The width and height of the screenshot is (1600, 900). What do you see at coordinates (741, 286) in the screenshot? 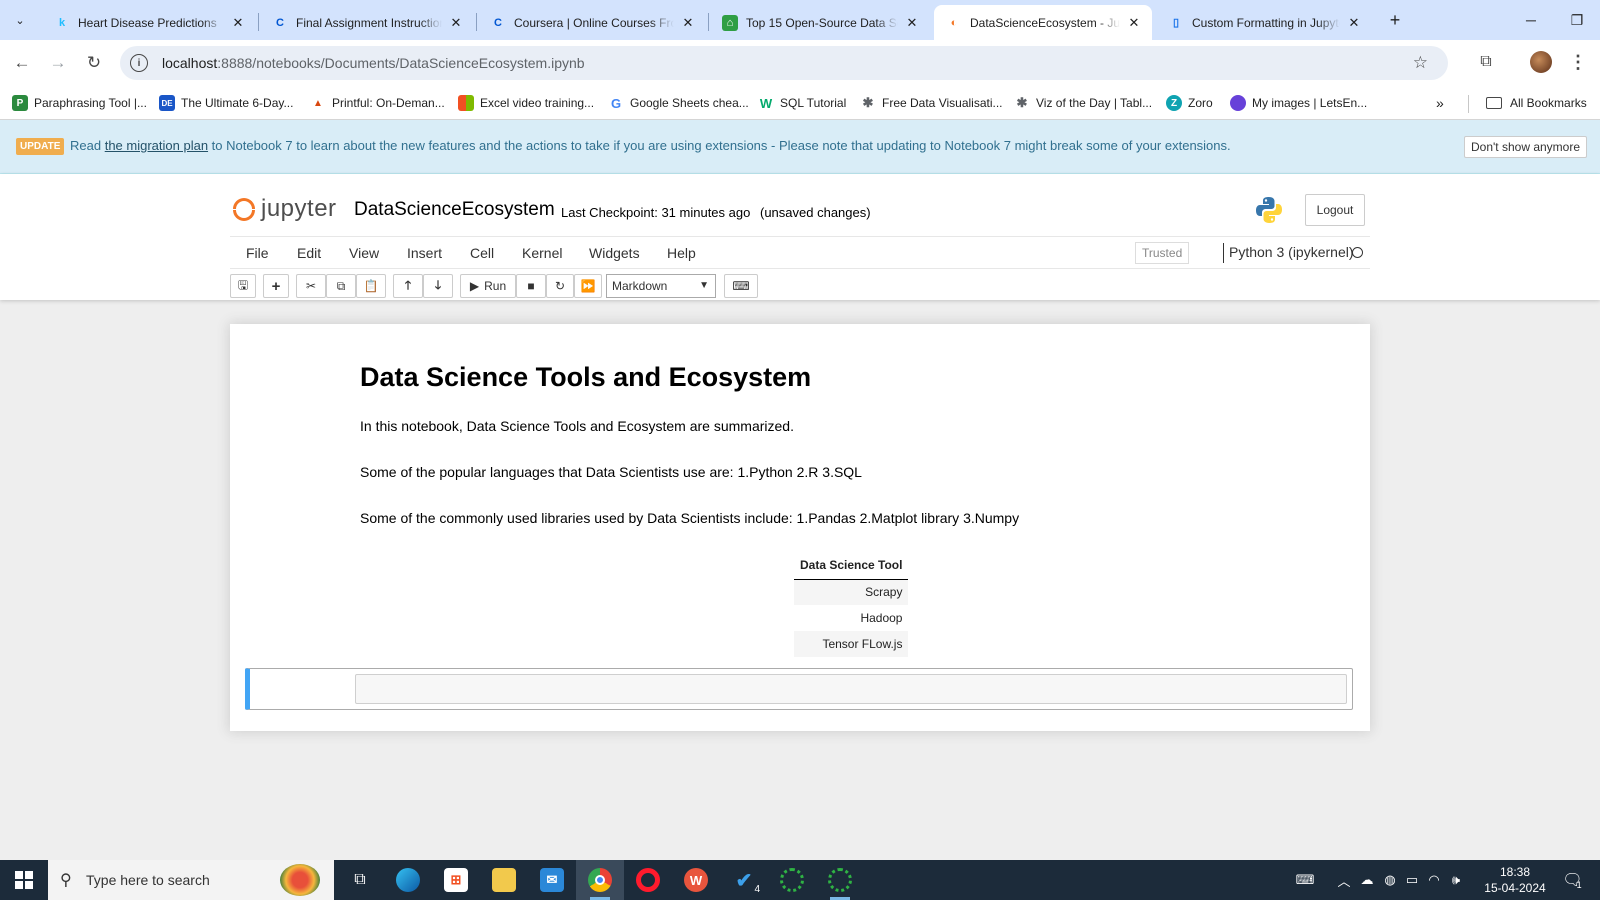
I see `command-palette-button: ⌨` at bounding box center [741, 286].